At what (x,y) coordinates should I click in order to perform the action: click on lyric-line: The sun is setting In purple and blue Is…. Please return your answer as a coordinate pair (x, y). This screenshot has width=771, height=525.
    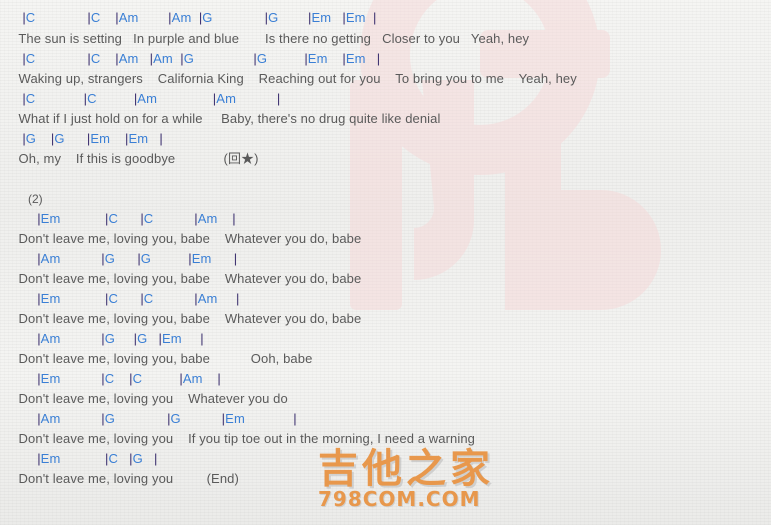
    Looking at the image, I should click on (265, 38).